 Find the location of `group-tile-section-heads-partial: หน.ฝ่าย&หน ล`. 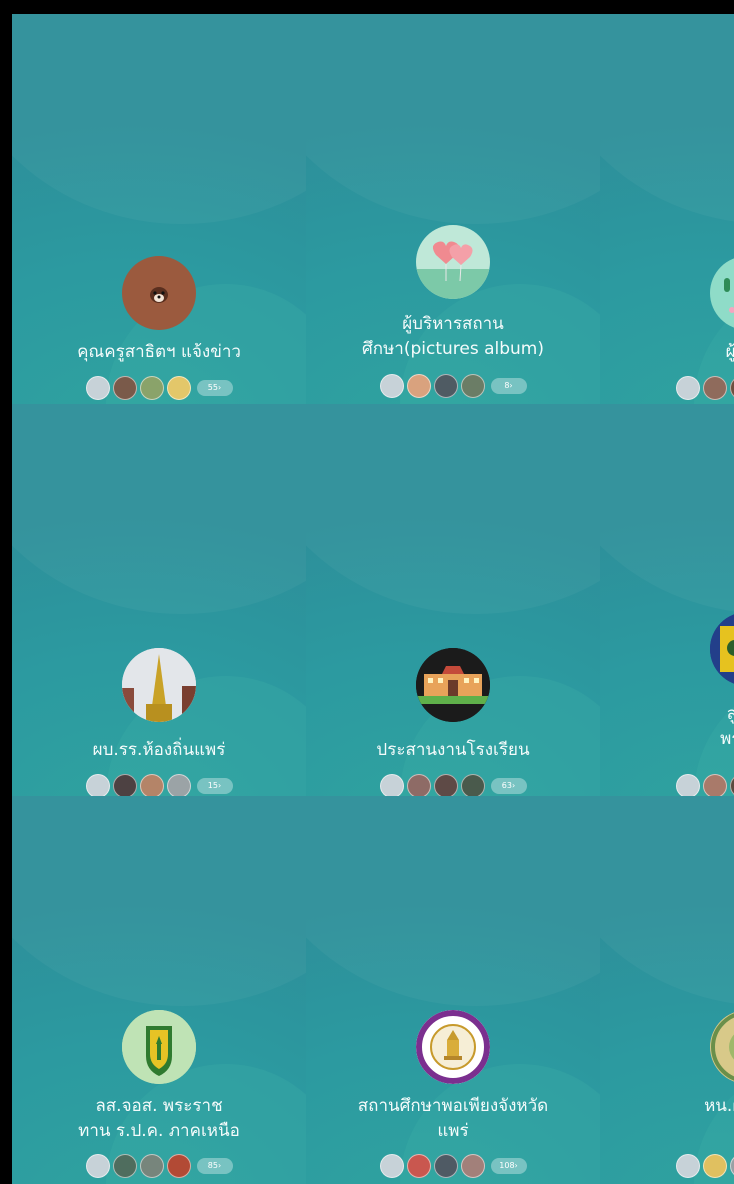

group-tile-section-heads-partial: หน.ฝ่าย&หน ล is located at coordinates (667, 990).